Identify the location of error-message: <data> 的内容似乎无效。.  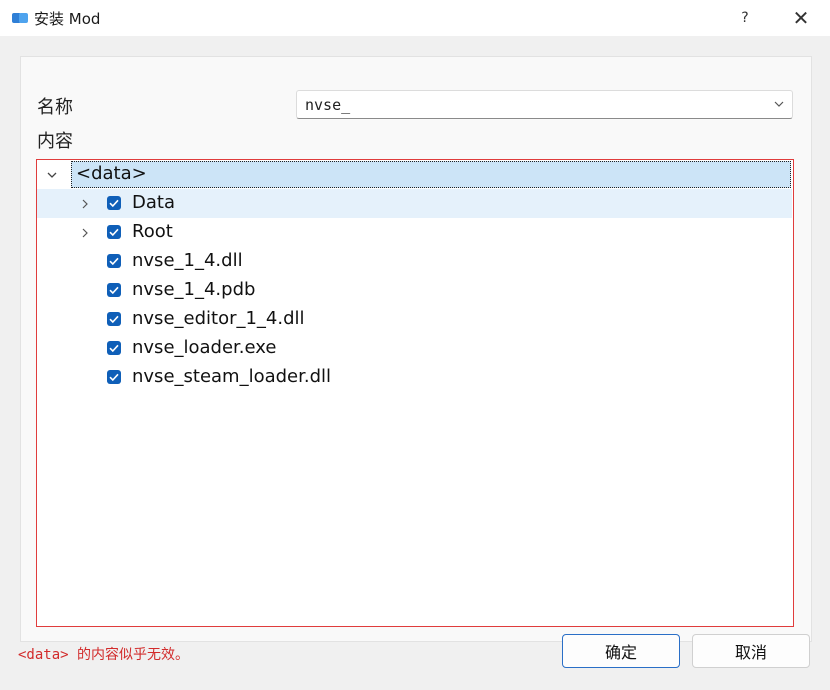
(104, 655).